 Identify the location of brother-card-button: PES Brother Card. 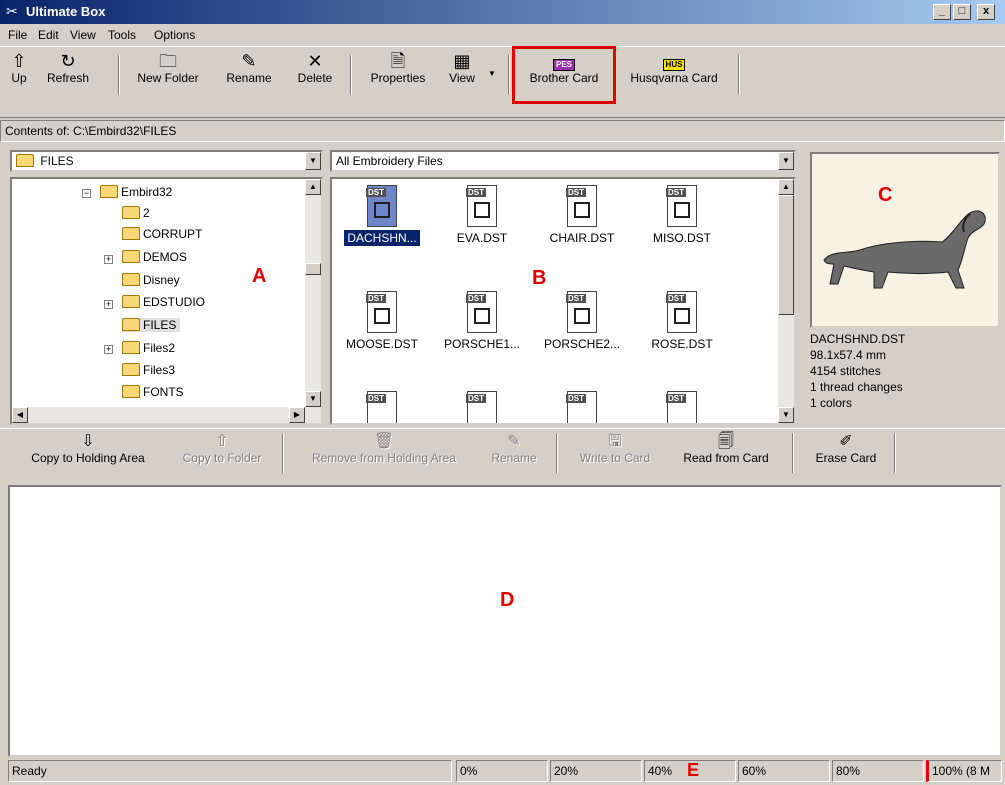
(564, 75).